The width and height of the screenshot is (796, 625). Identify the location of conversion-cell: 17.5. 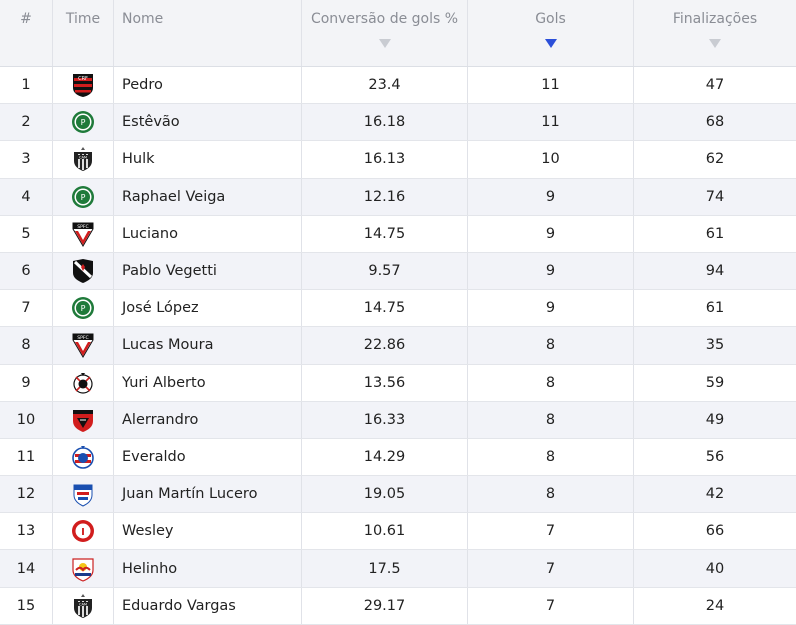
(385, 568).